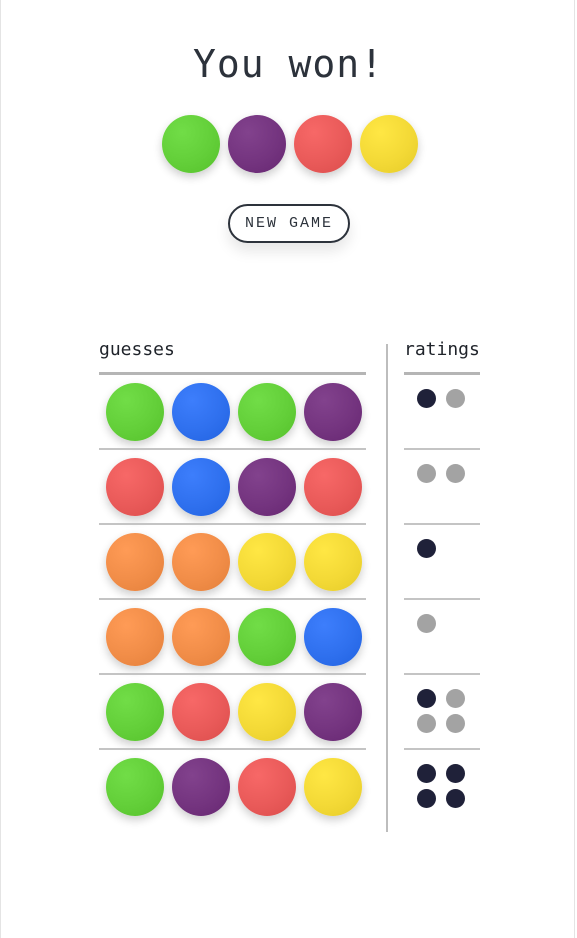 This screenshot has height=938, width=577. What do you see at coordinates (257, 144) in the screenshot?
I see `solution-peg-purple` at bounding box center [257, 144].